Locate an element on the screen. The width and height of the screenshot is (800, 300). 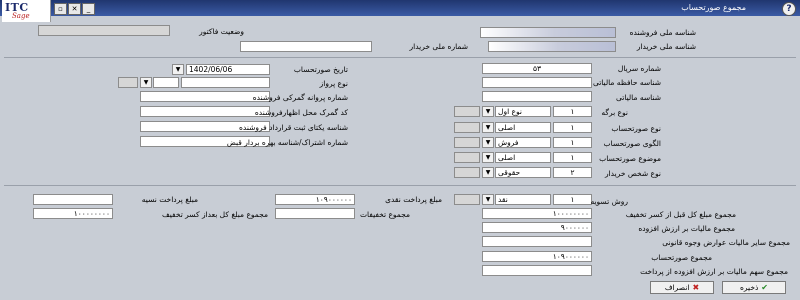
invoice-type-value: اصلی is located at coordinates (523, 127).